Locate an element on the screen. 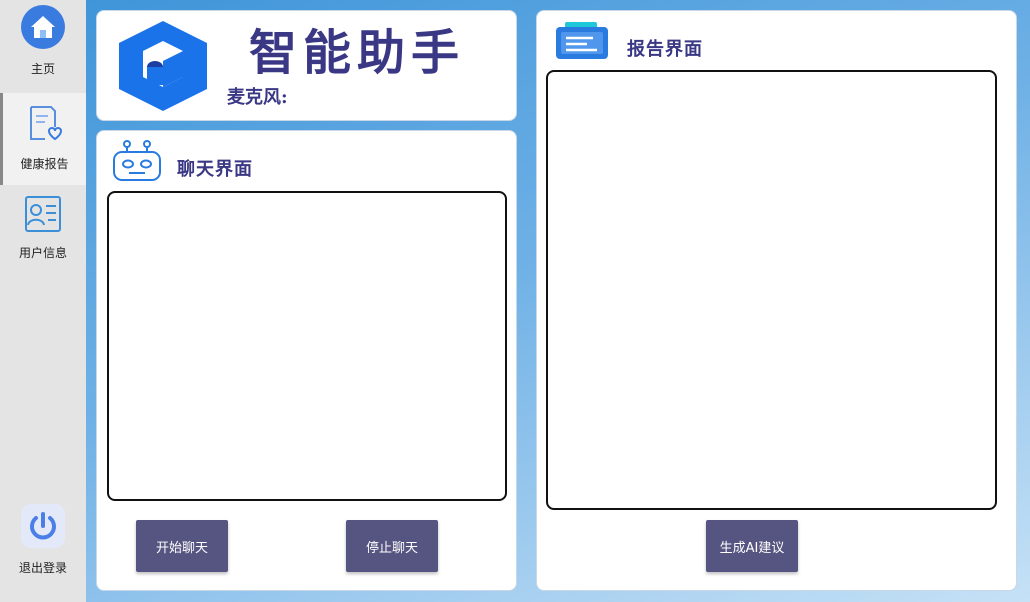 The width and height of the screenshot is (1030, 602). sidebar-item-label: 主页 is located at coordinates (42, 69).